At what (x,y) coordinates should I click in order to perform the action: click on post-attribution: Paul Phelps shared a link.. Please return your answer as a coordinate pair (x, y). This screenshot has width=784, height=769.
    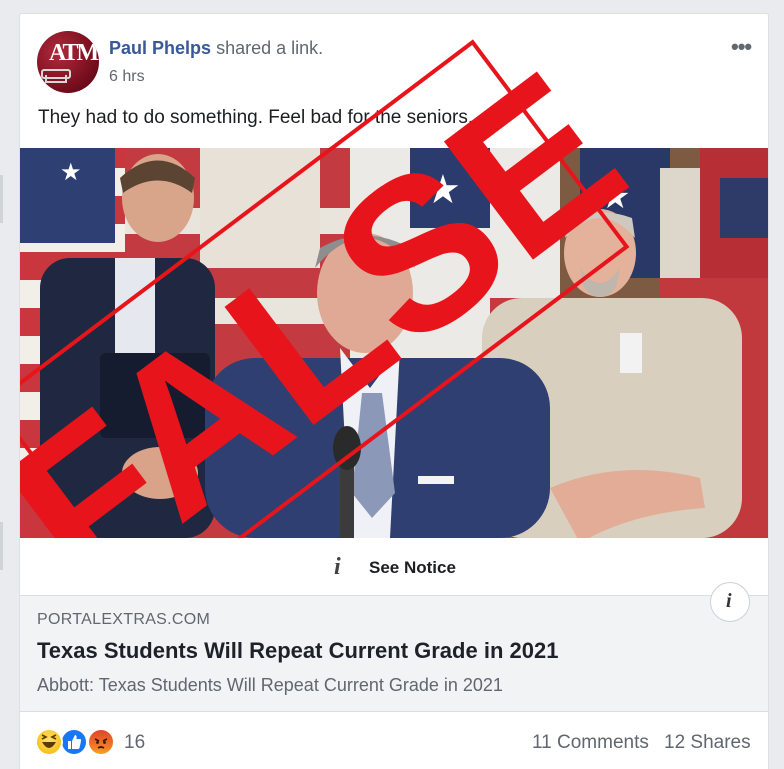
    Looking at the image, I should click on (216, 48).